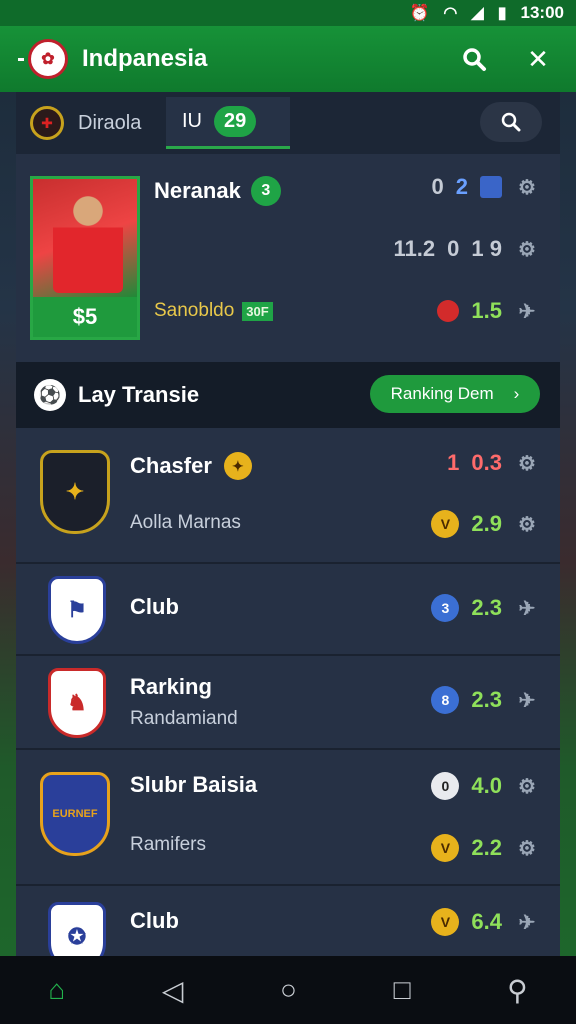 Image resolution: width=576 pixels, height=1024 pixels. What do you see at coordinates (154, 920) in the screenshot?
I see `row-title: Club` at bounding box center [154, 920].